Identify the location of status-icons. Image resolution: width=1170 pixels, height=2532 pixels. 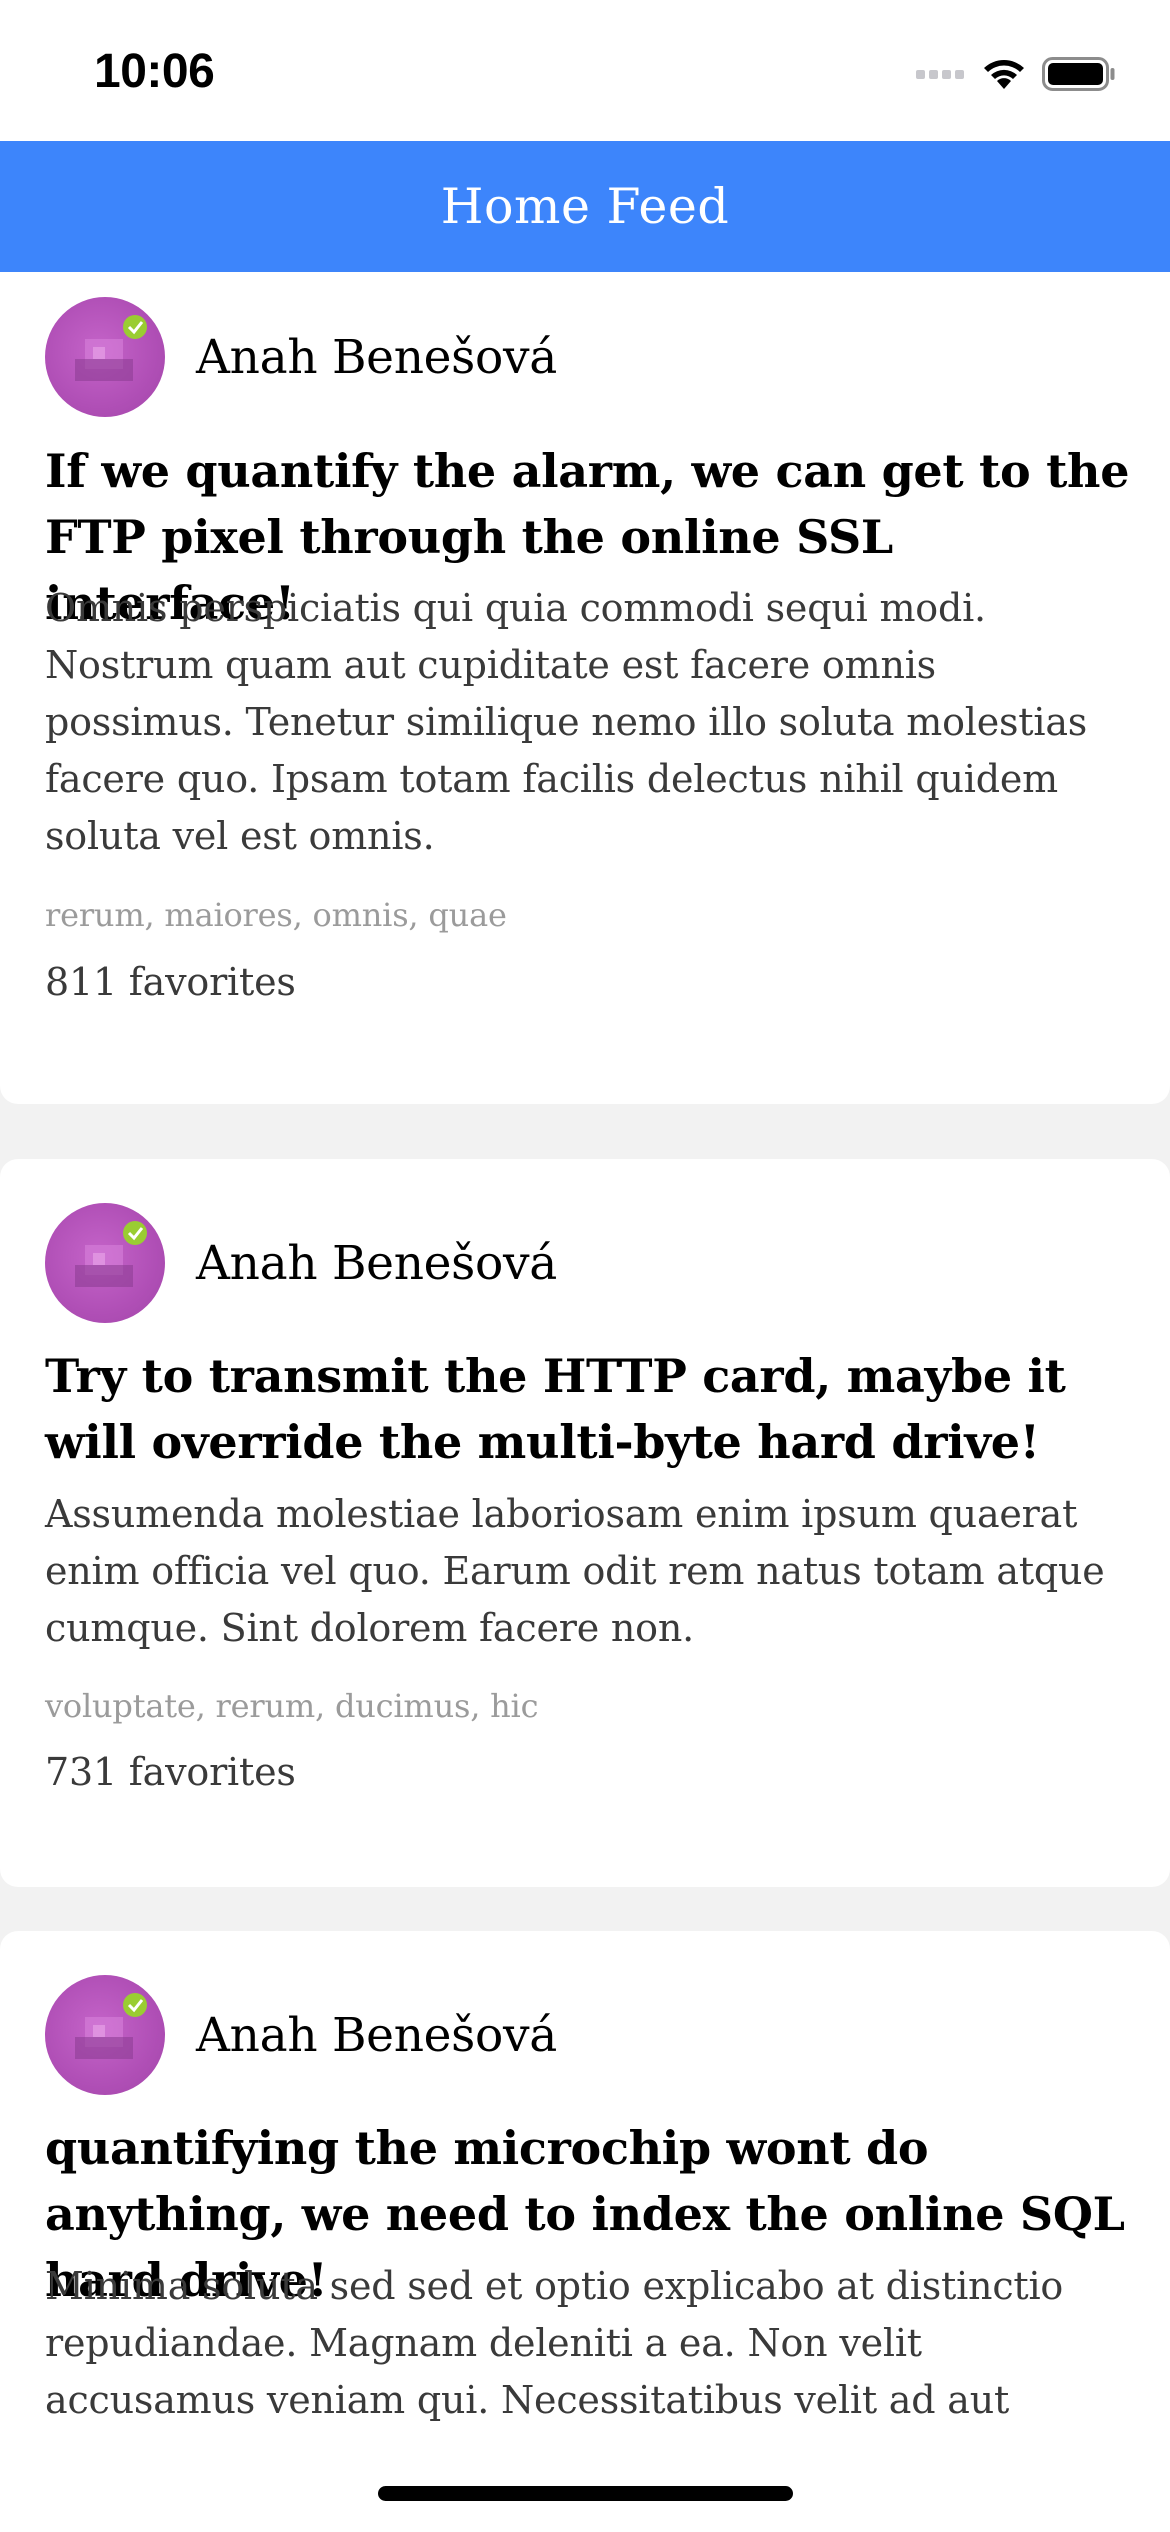
(1016, 74).